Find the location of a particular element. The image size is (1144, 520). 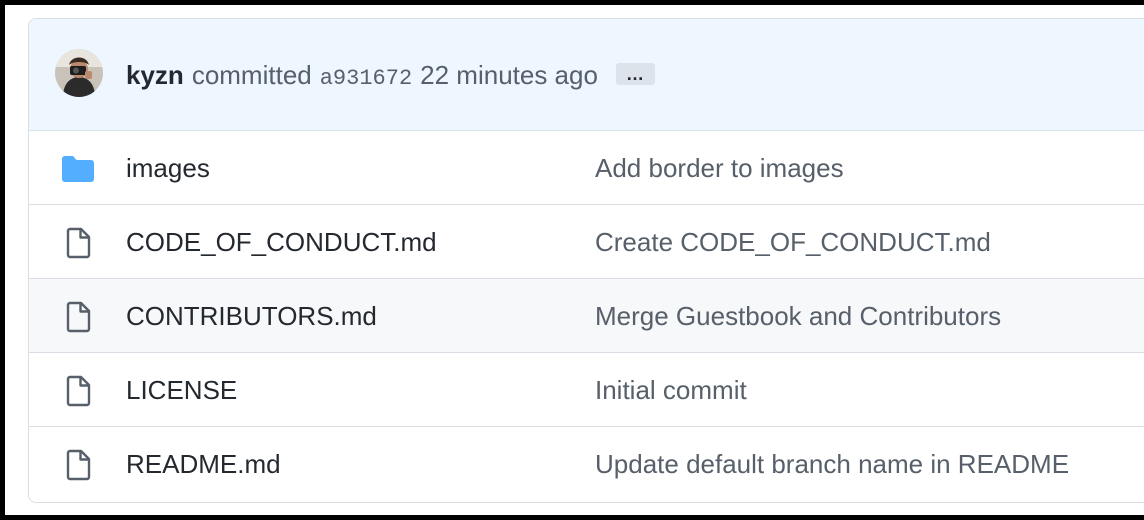

commit-message-link: Update default branch name in README is located at coordinates (832, 464).